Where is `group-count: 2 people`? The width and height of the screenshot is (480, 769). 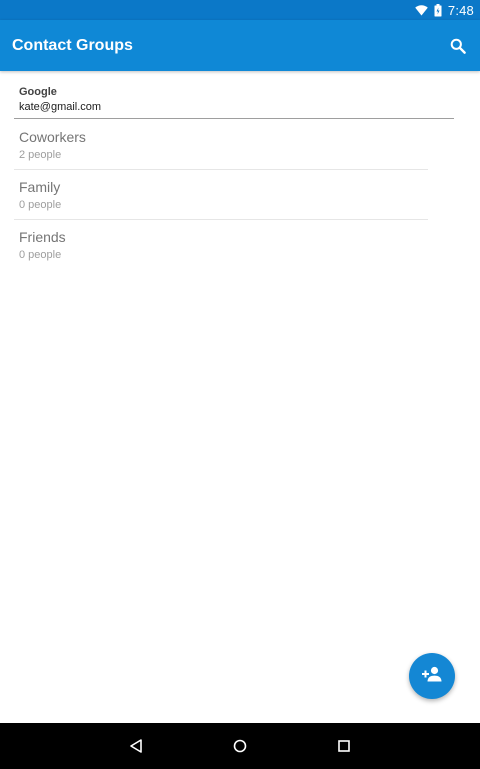
group-count: 2 people is located at coordinates (40, 155).